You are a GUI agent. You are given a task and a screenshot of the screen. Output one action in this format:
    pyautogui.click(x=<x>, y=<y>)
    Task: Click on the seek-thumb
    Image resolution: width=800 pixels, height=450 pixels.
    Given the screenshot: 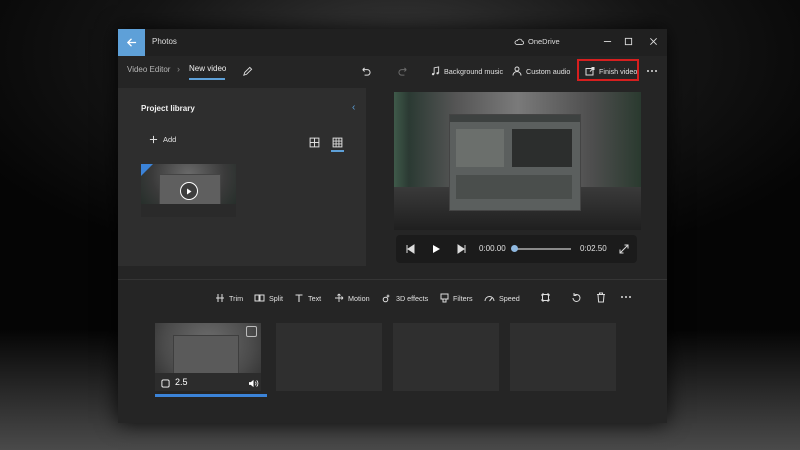 What is the action you would take?
    pyautogui.click(x=514, y=248)
    